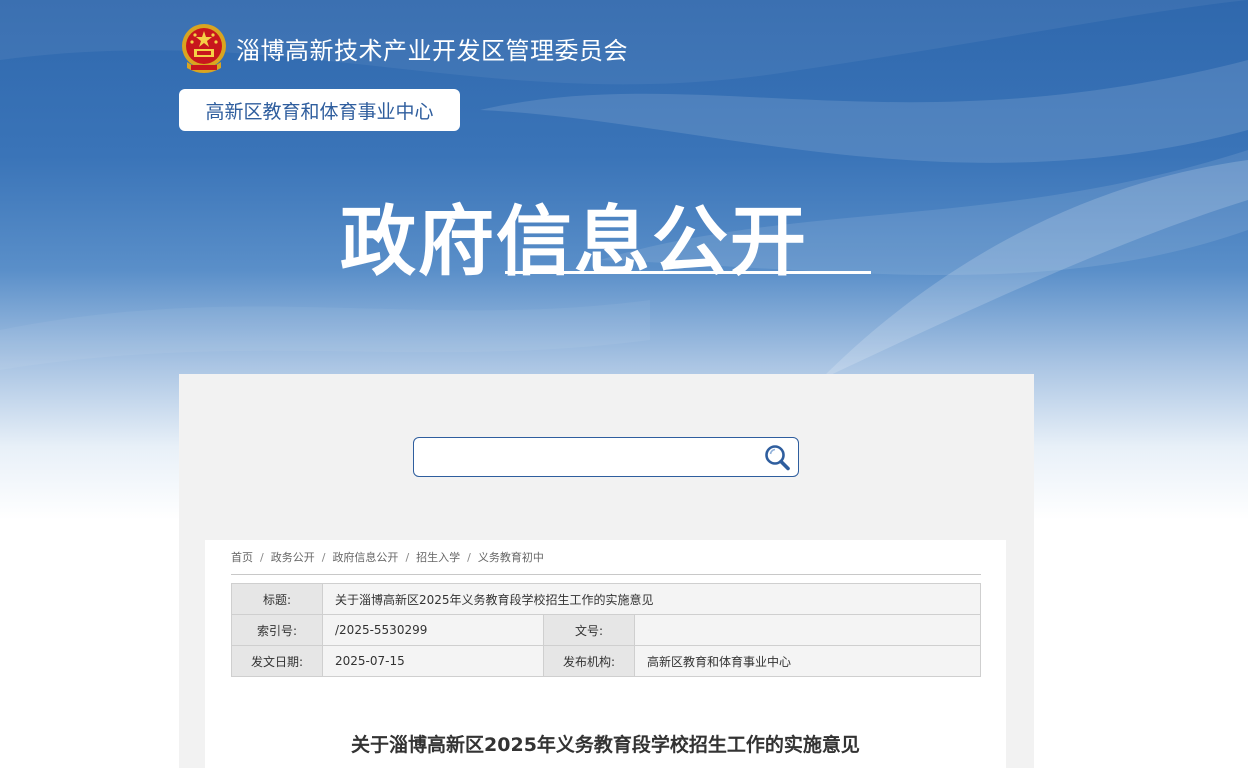 This screenshot has height=768, width=1248. Describe the element at coordinates (365, 557) in the screenshot. I see `breadcrumb-item-info-disclosure: 政府信息公开` at that location.